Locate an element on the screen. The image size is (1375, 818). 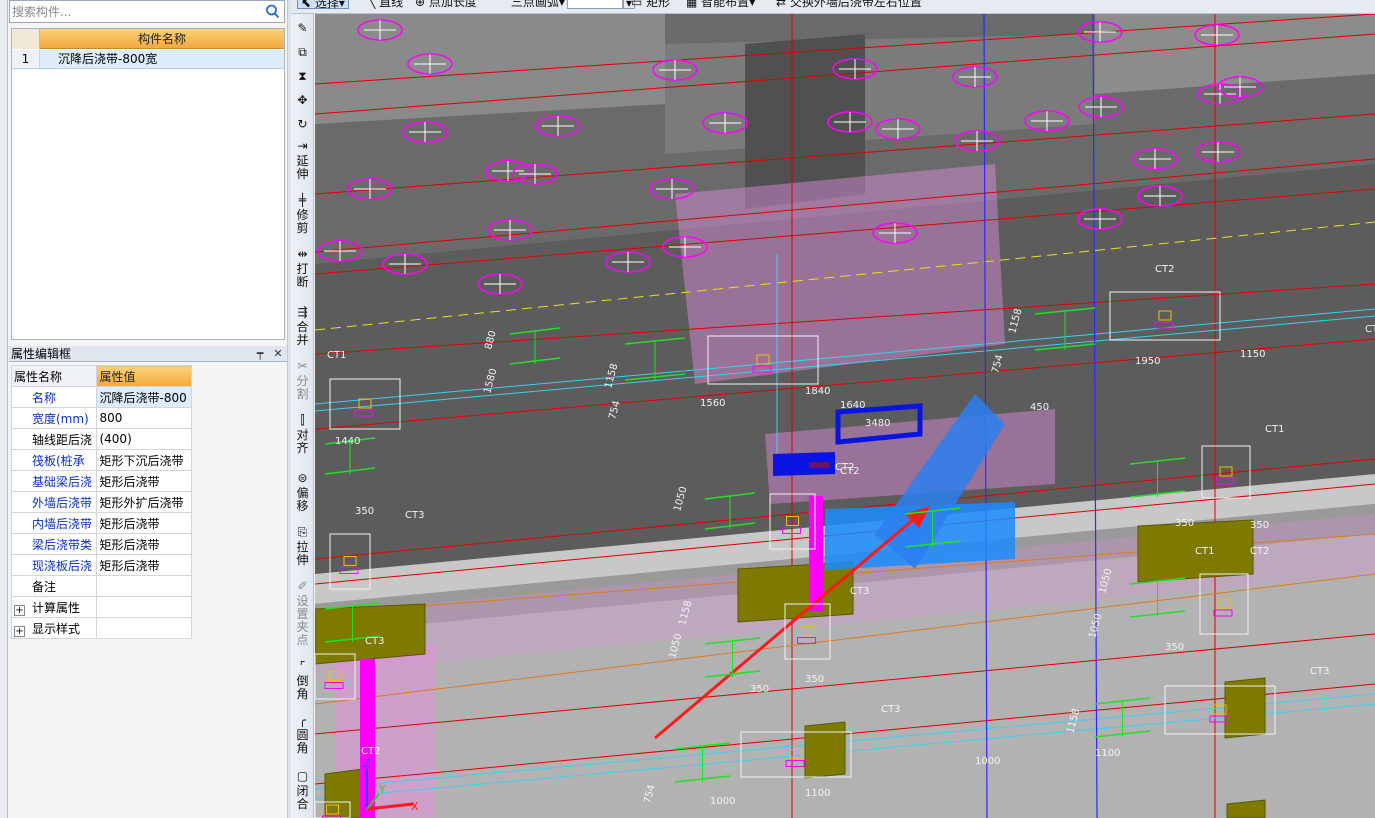
viewport-label: CT2 is located at coordinates (1164, 269).